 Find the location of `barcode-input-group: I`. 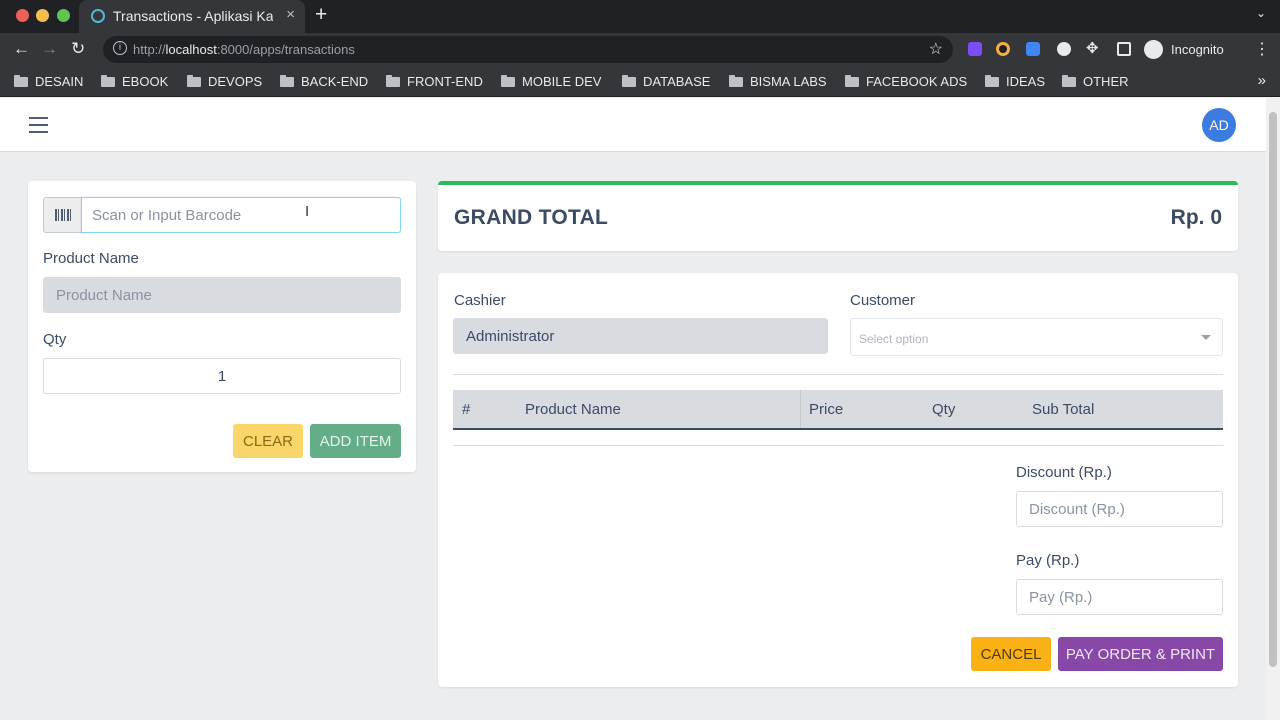

barcode-input-group: I is located at coordinates (222, 215).